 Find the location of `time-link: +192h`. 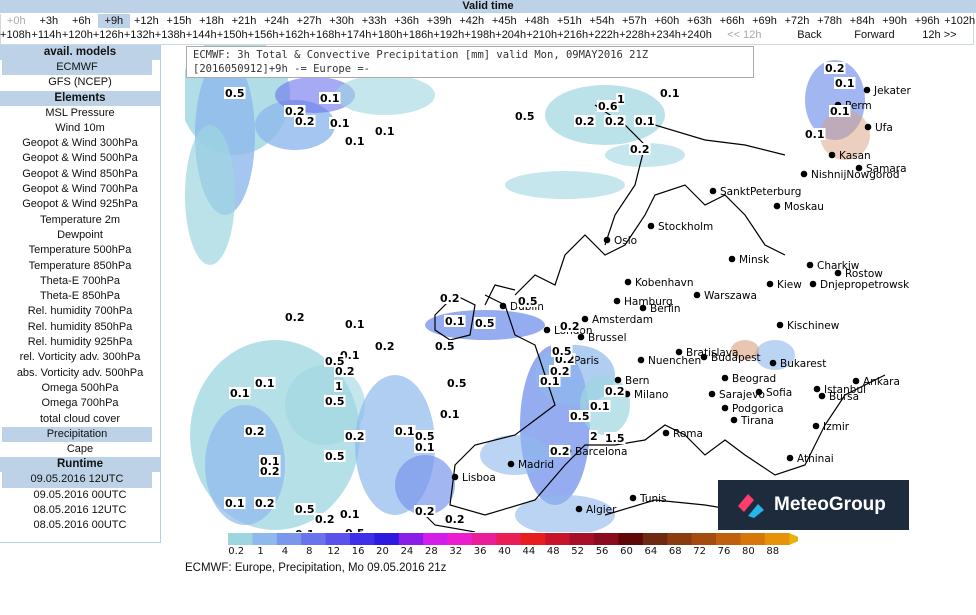

time-link: +192h is located at coordinates (448, 35).